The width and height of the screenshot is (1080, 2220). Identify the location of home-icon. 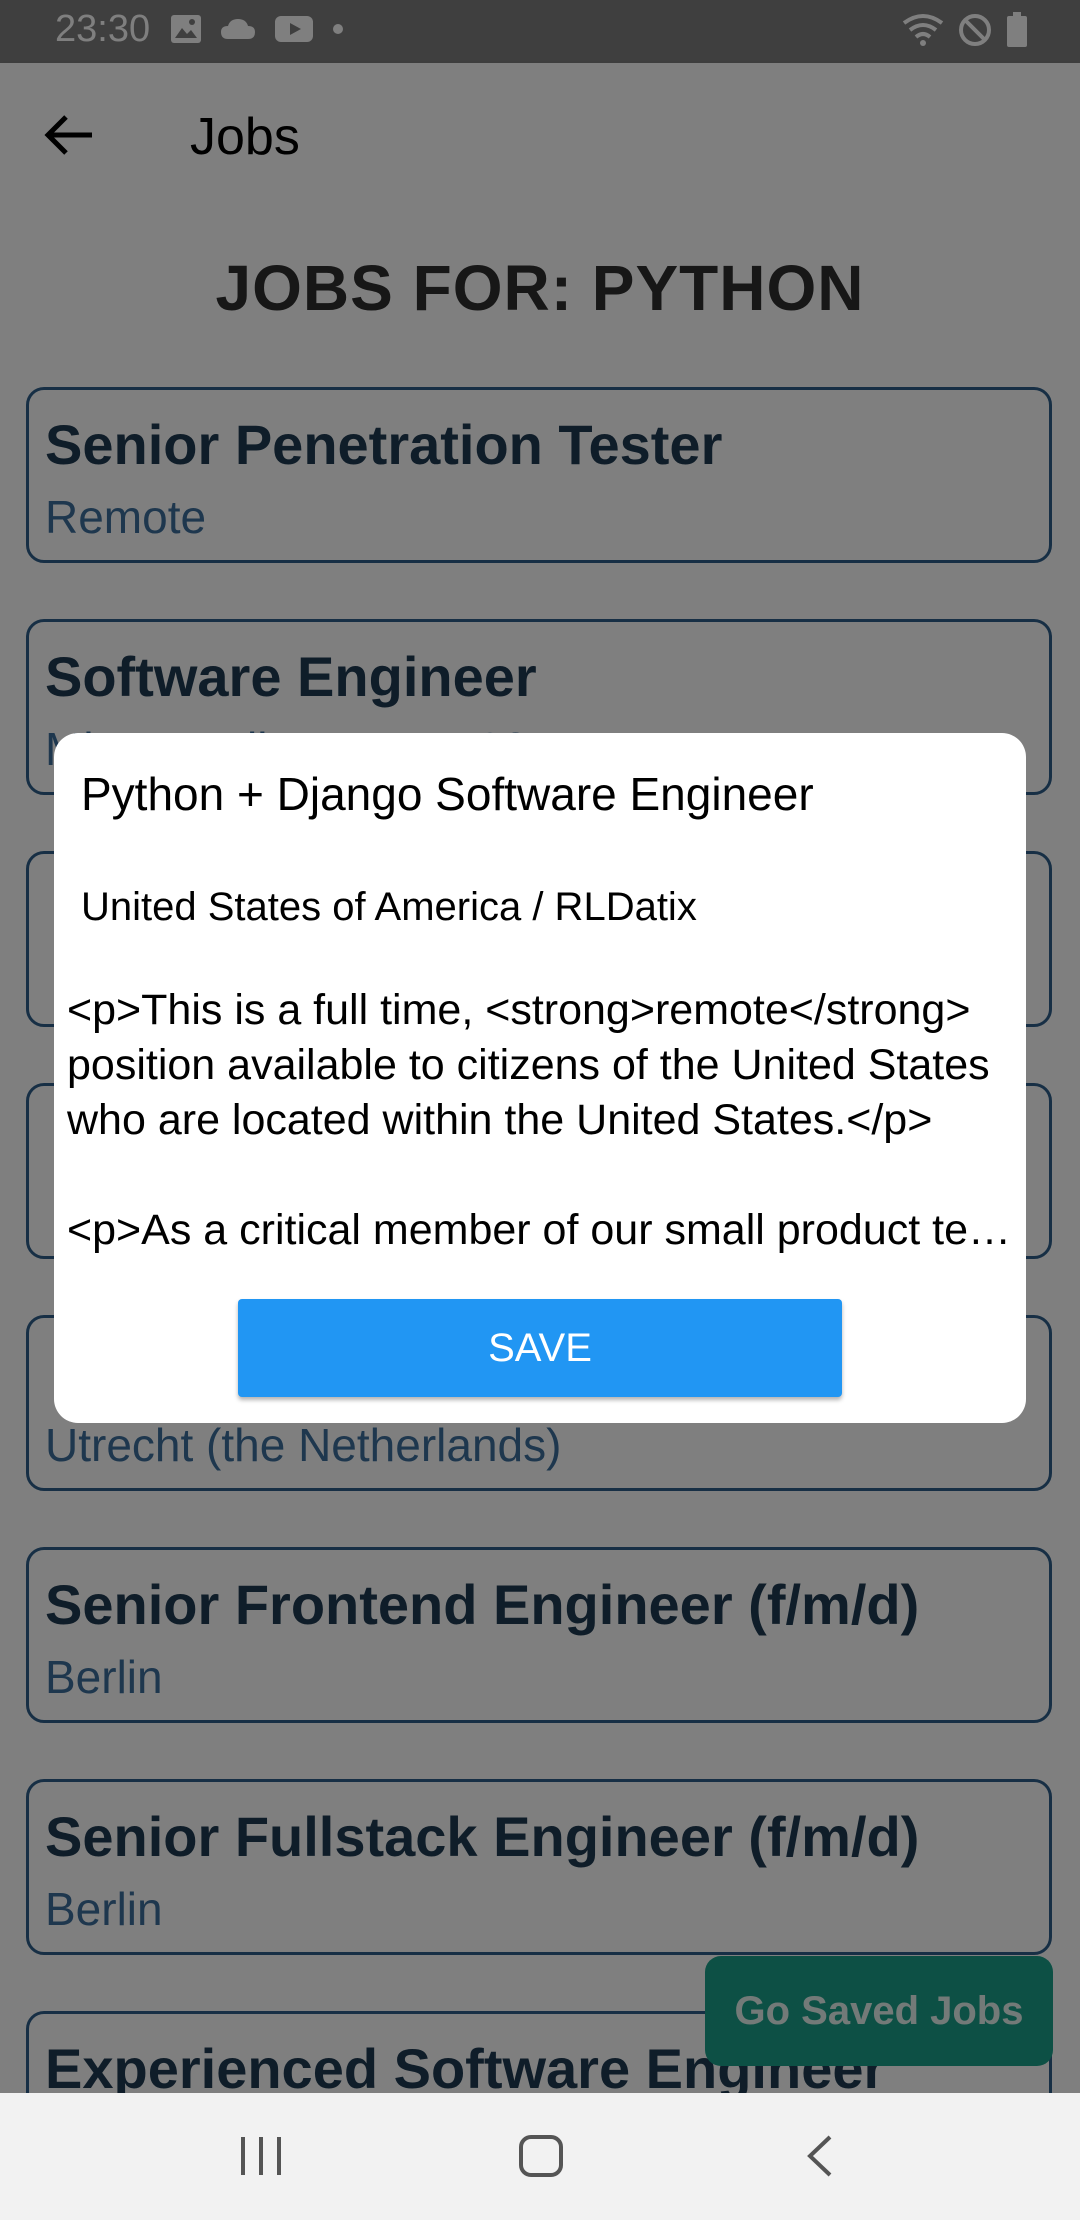
(541, 2158).